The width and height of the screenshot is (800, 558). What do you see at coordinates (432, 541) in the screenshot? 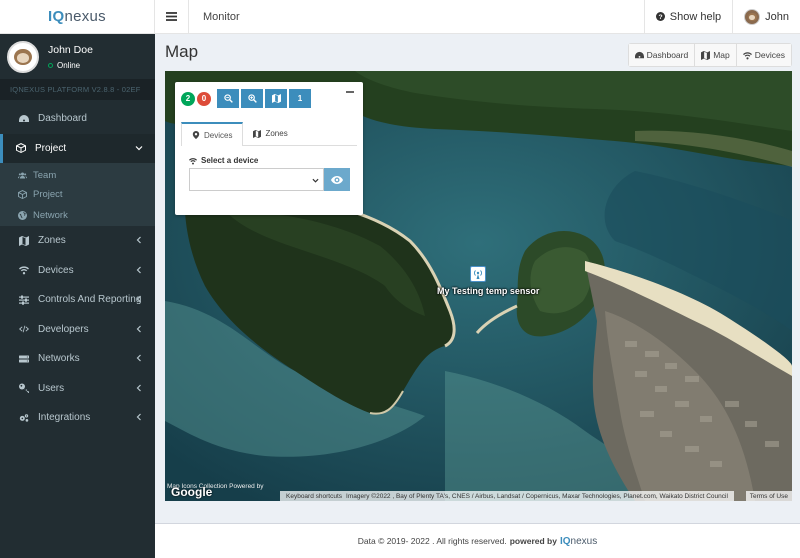
I see `footer-copyright: Data © 2019- 2022 . All rights reserved.` at bounding box center [432, 541].